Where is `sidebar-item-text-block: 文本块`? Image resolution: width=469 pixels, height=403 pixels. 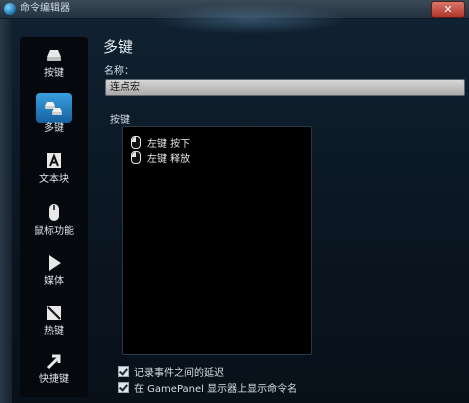 sidebar-item-text-block: 文本块 is located at coordinates (54, 170).